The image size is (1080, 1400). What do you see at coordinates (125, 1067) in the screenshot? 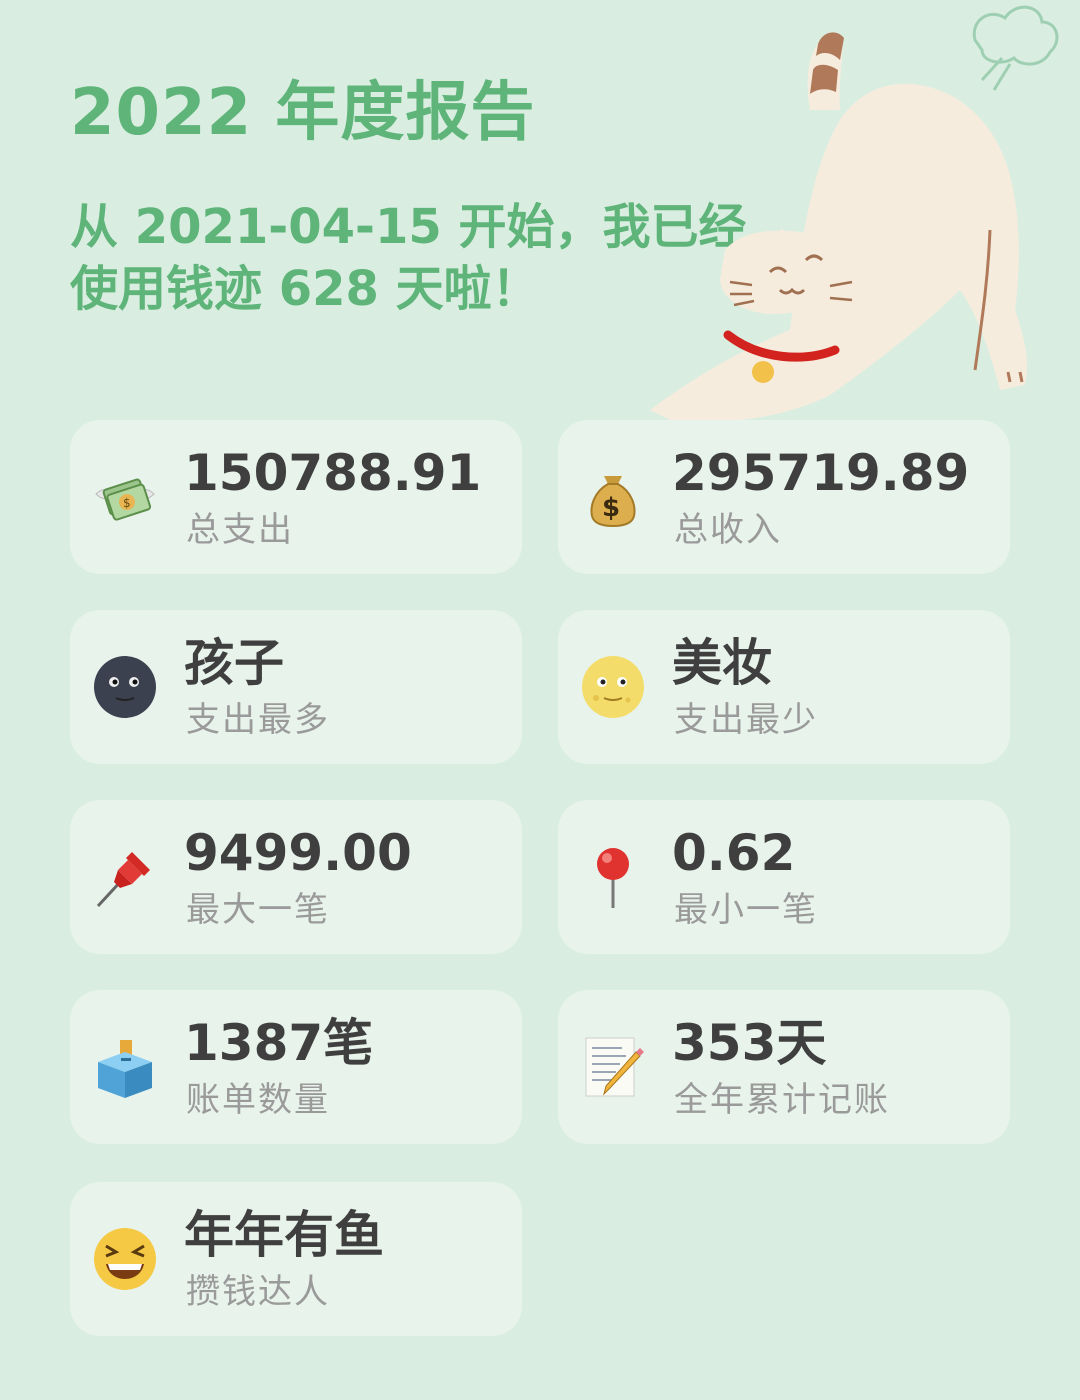
I see `ballot-box-icon` at bounding box center [125, 1067].